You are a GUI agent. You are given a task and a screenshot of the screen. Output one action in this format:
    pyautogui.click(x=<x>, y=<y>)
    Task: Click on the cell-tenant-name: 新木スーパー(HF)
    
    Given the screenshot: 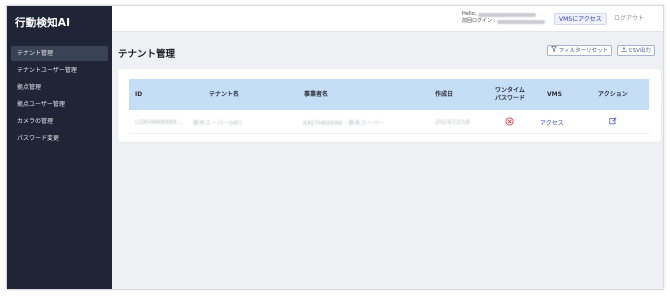 What is the action you would take?
    pyautogui.click(x=217, y=123)
    